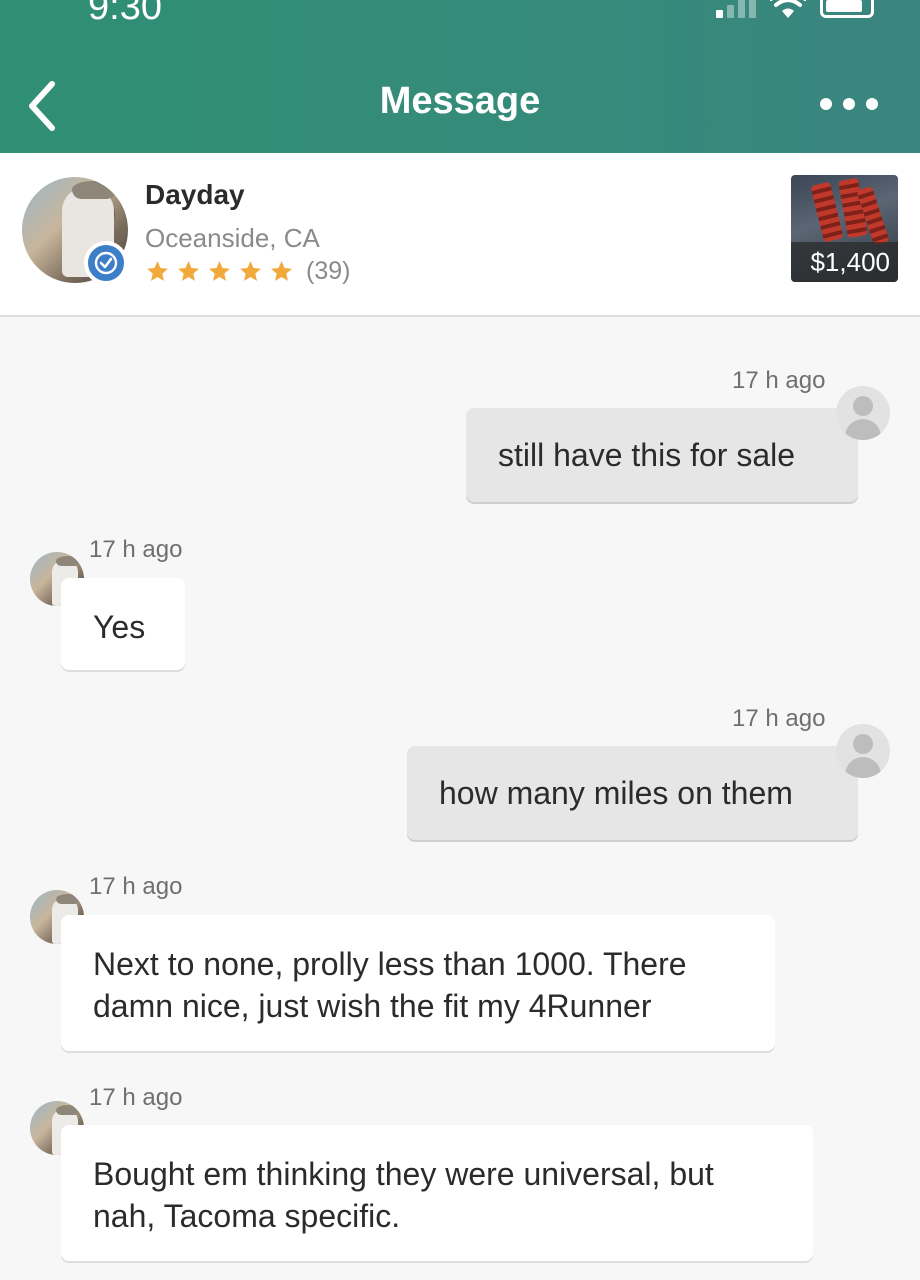  Describe the element at coordinates (844, 262) in the screenshot. I see `listing-price: $1,400` at that location.